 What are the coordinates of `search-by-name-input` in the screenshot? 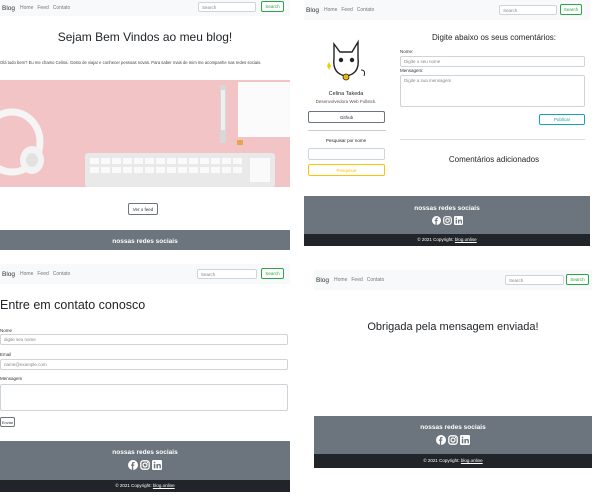 It's located at (346, 154).